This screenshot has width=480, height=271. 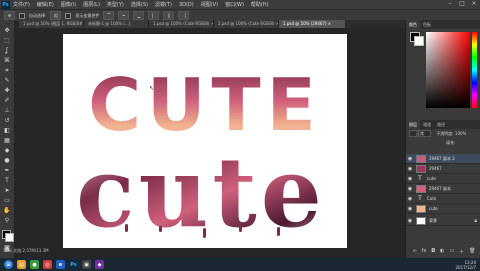 What do you see at coordinates (7, 110) in the screenshot?
I see `clone-stamp-tool-icon: ⊥` at bounding box center [7, 110].